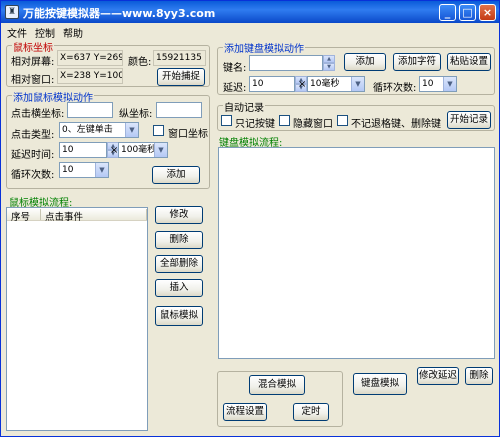 The image size is (500, 437). What do you see at coordinates (181, 77) in the screenshot?
I see `start-capture-button: 开始捕捉` at bounding box center [181, 77].